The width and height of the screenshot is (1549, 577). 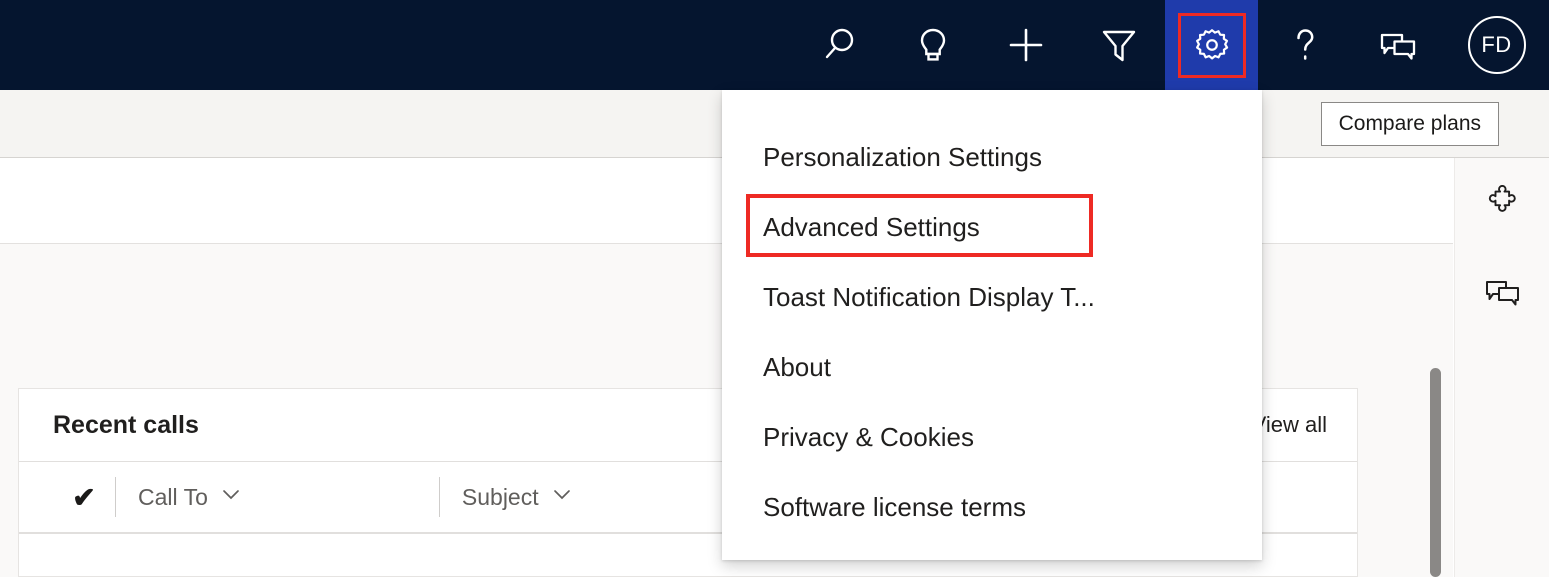 What do you see at coordinates (894, 506) in the screenshot?
I see `menu-item-label: Software license terms` at bounding box center [894, 506].